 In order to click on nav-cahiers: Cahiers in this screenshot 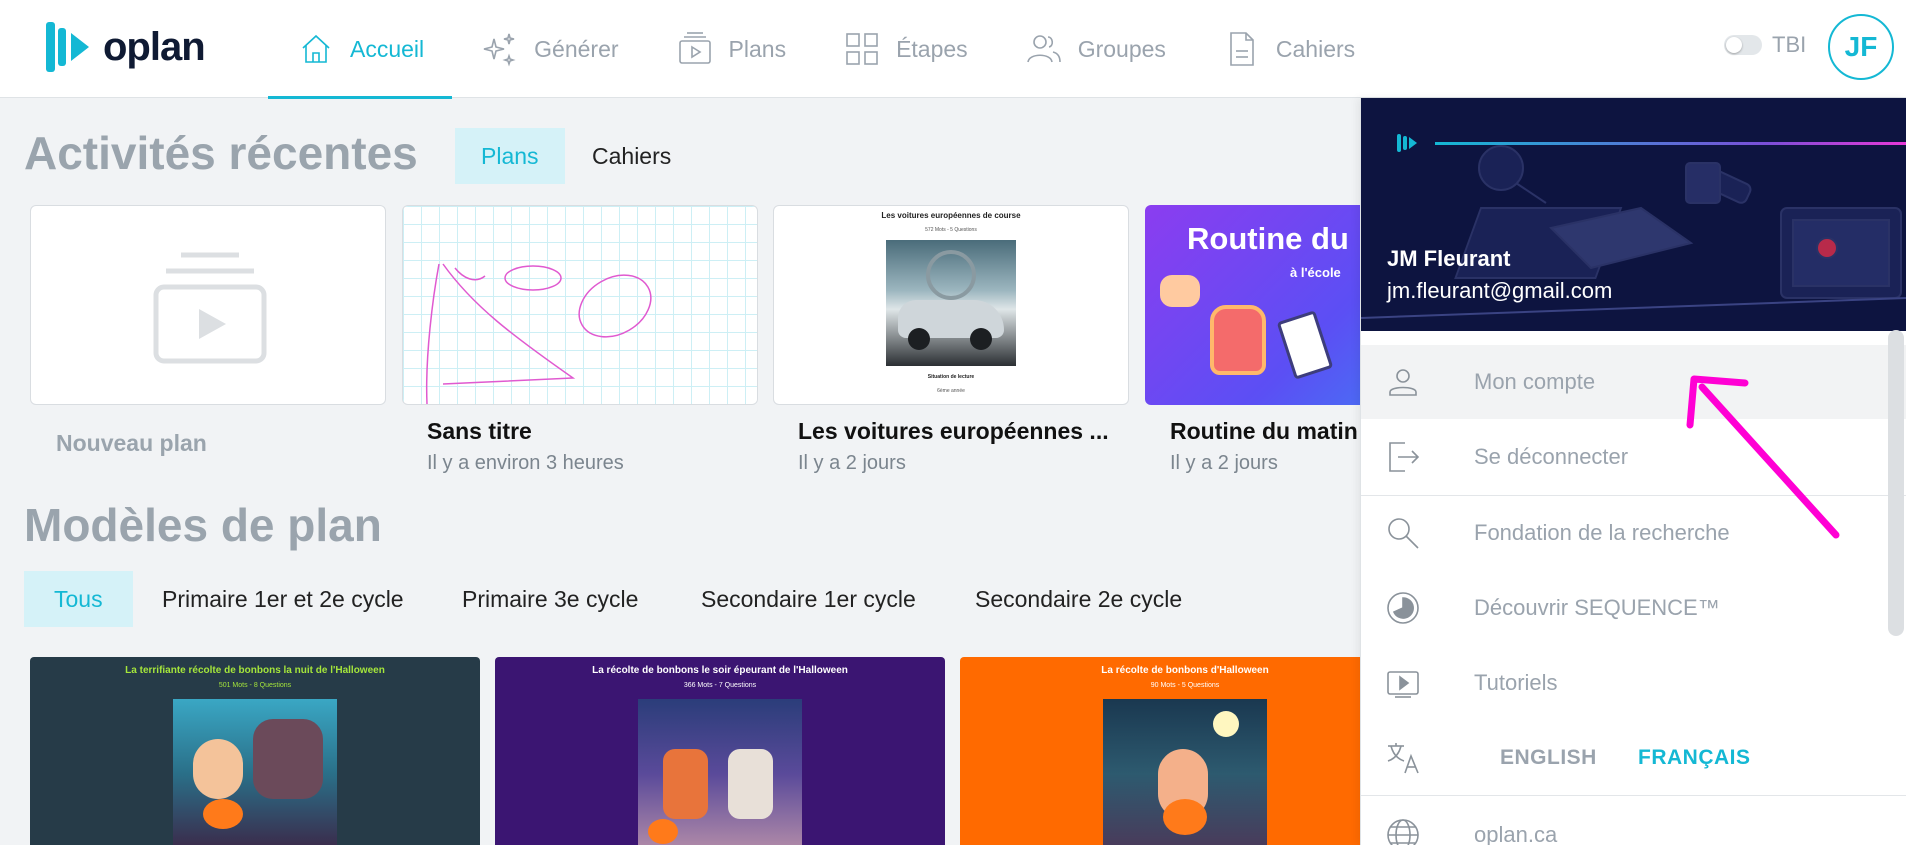, I will do `click(1288, 49)`.